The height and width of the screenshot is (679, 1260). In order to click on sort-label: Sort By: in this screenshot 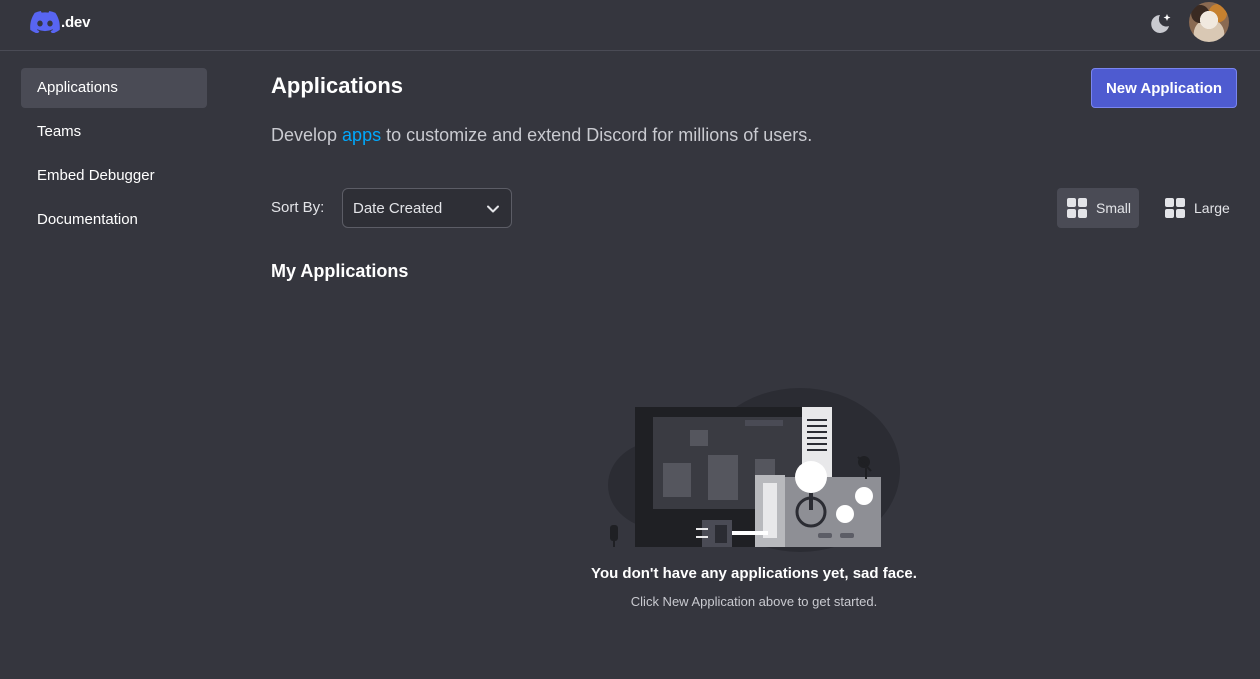, I will do `click(298, 207)`.